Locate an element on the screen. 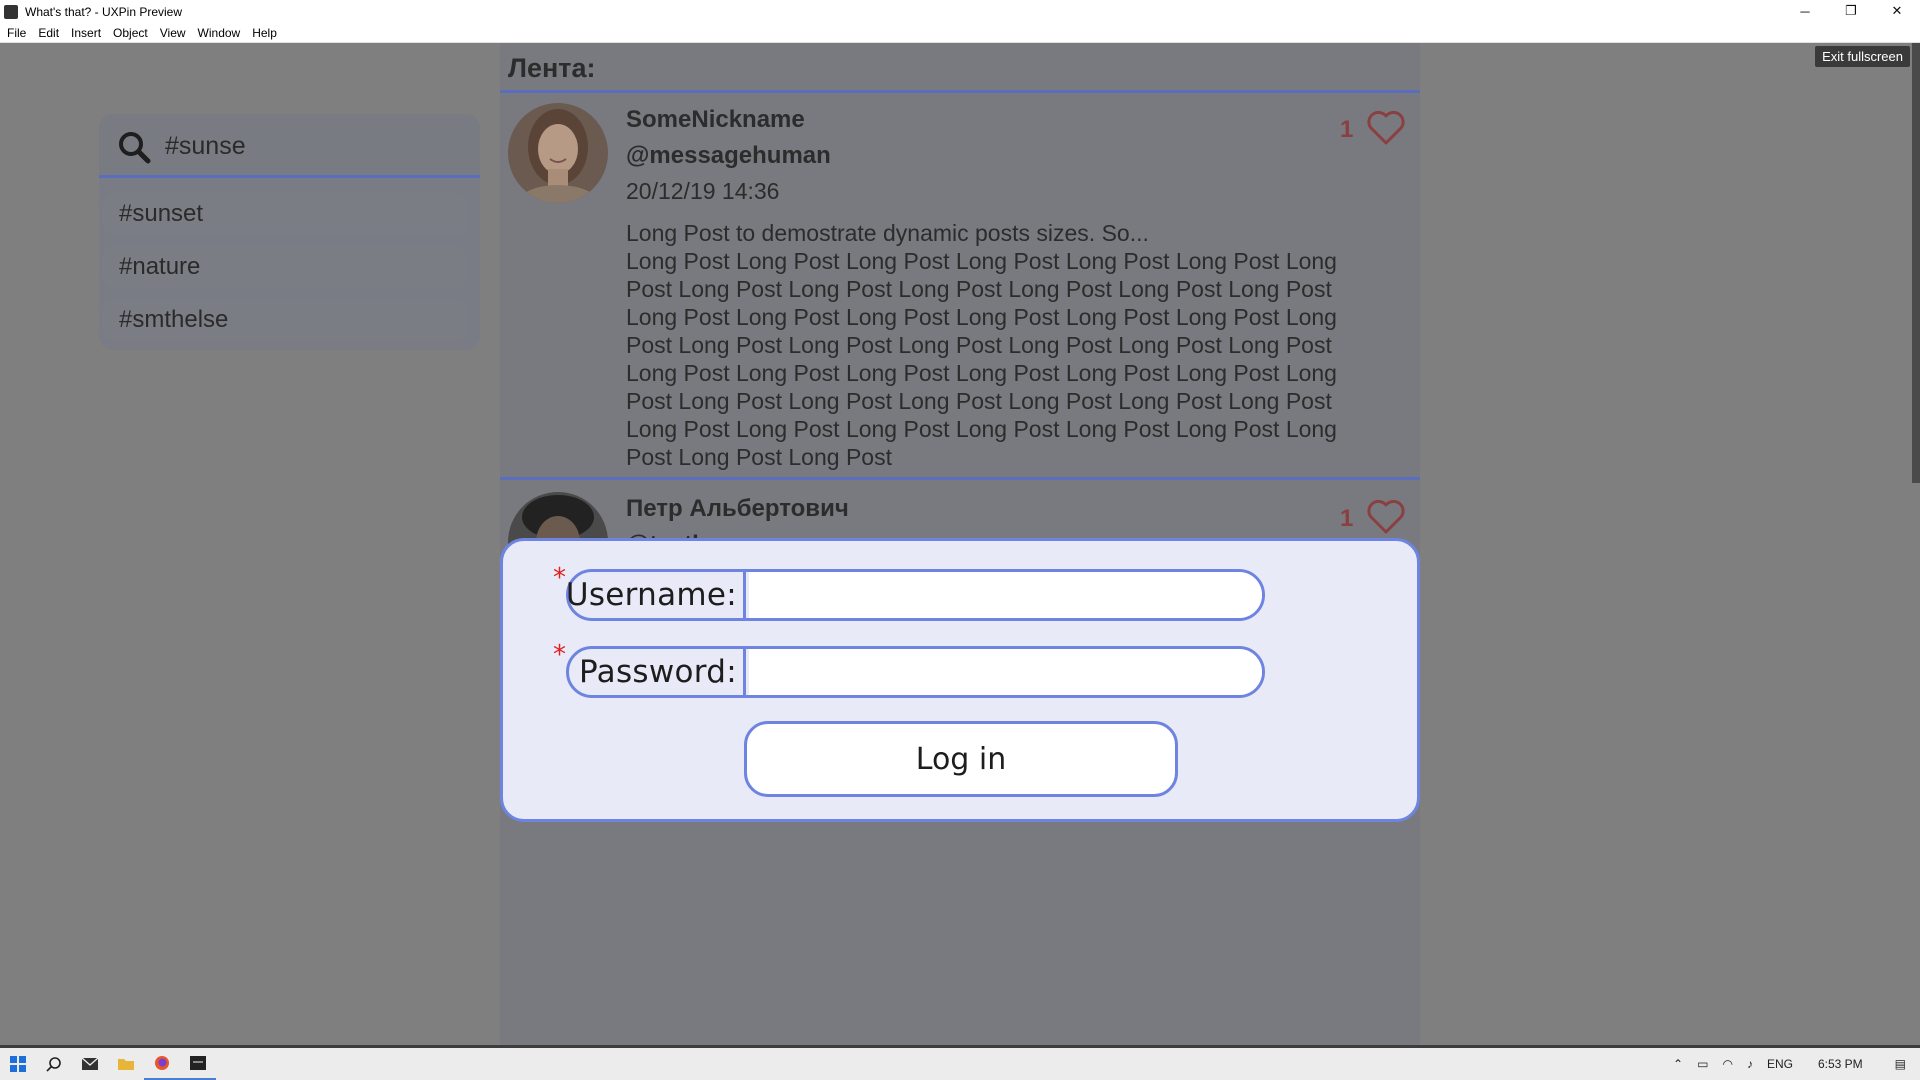 This screenshot has width=1920, height=1080. post-author-name: SomeNickname is located at coordinates (715, 120).